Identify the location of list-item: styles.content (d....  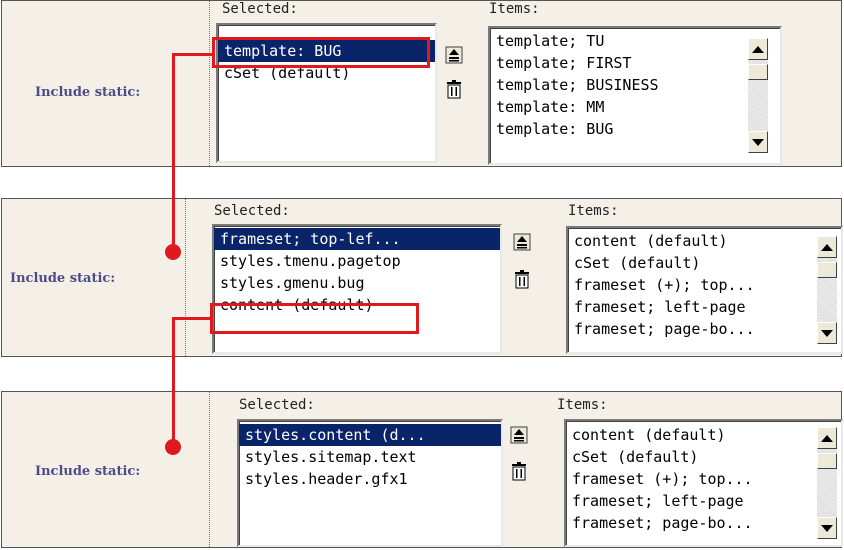
(370, 435).